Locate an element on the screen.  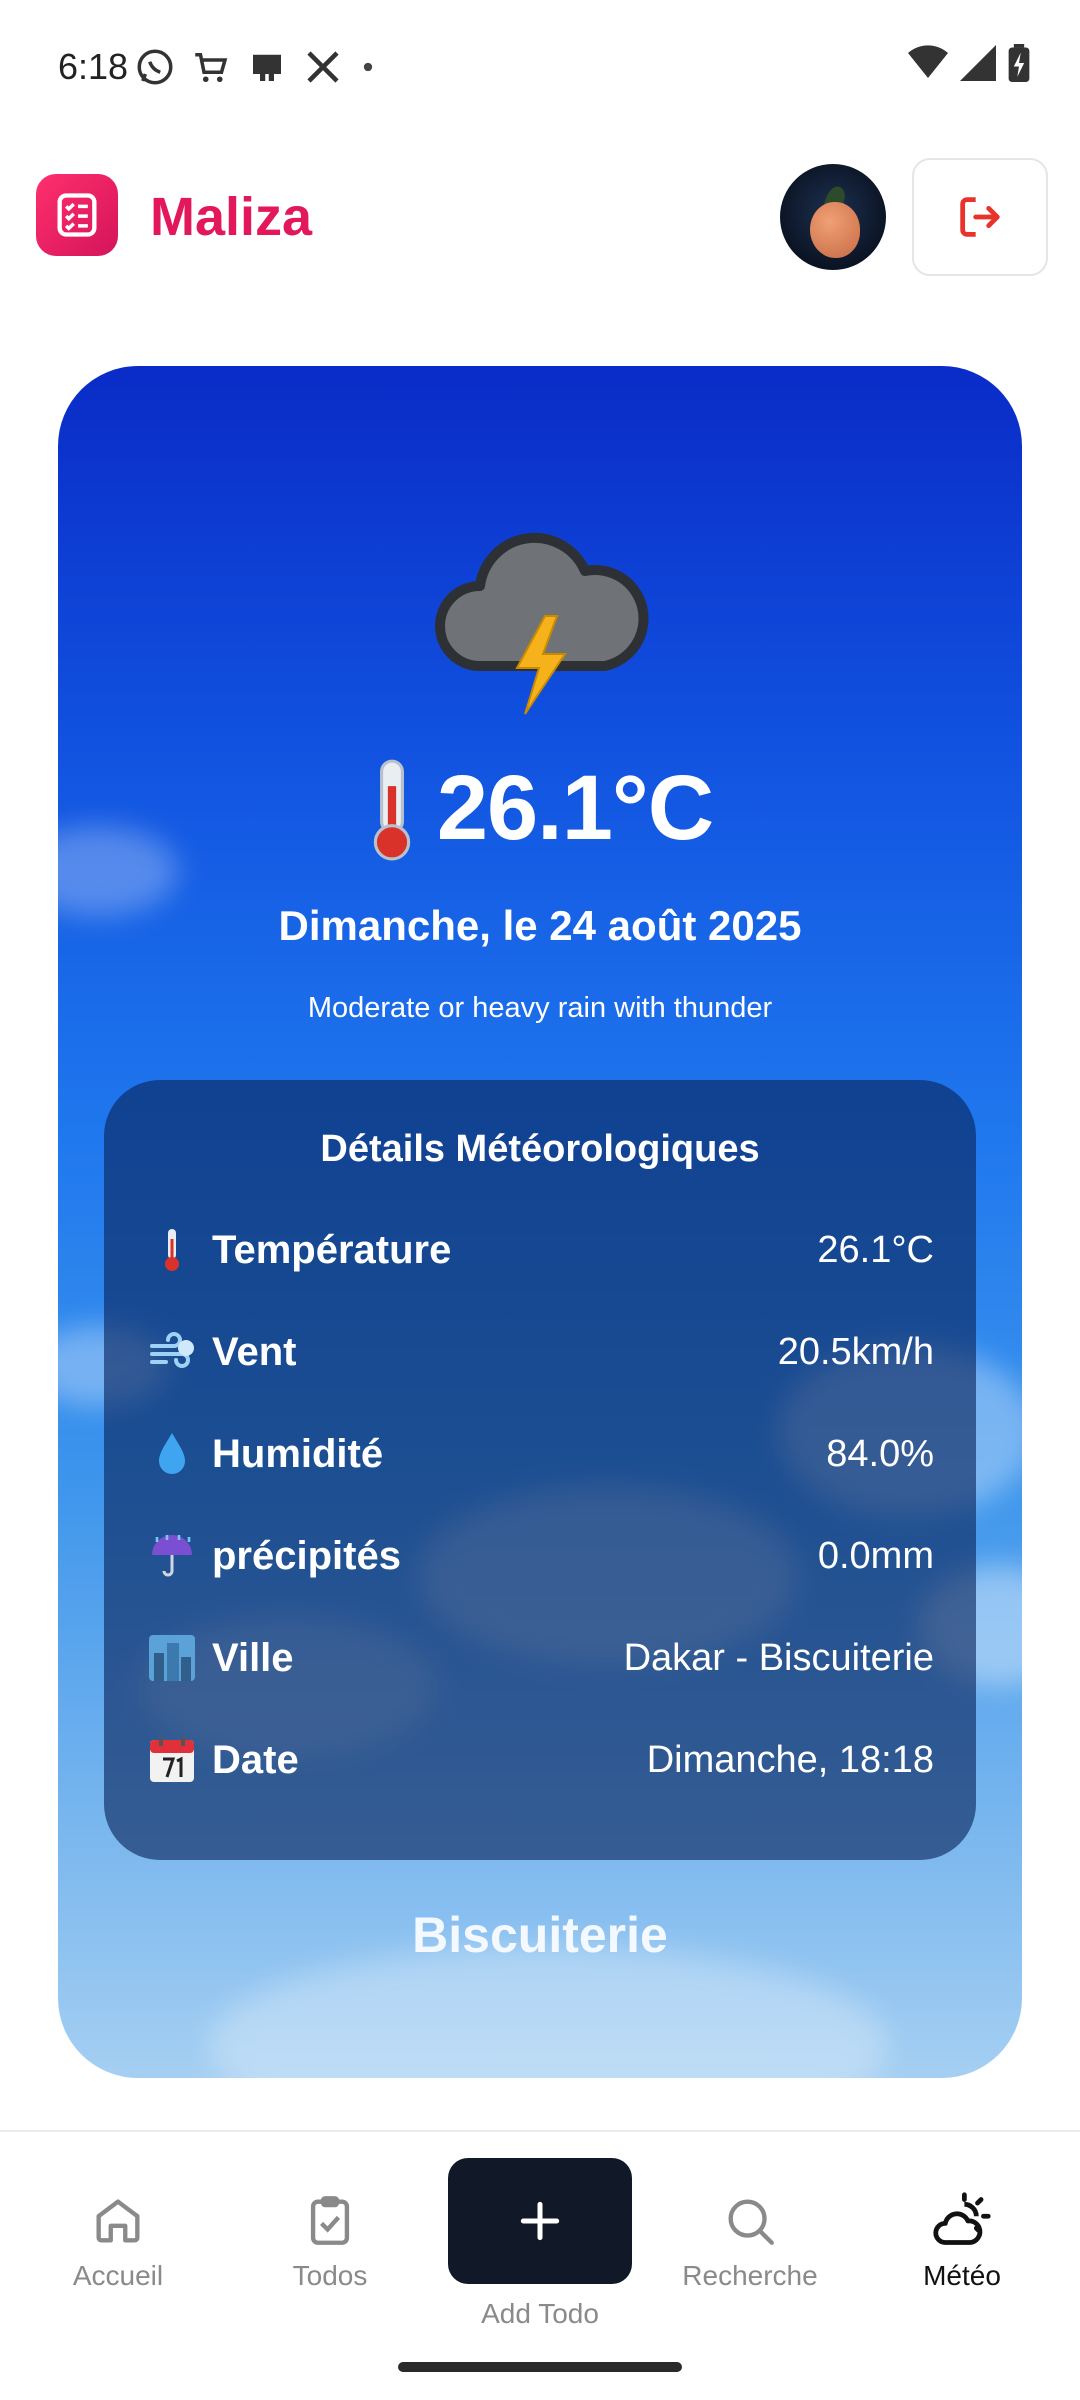
nav-item-accueil: Accueil is located at coordinates (118, 2242).